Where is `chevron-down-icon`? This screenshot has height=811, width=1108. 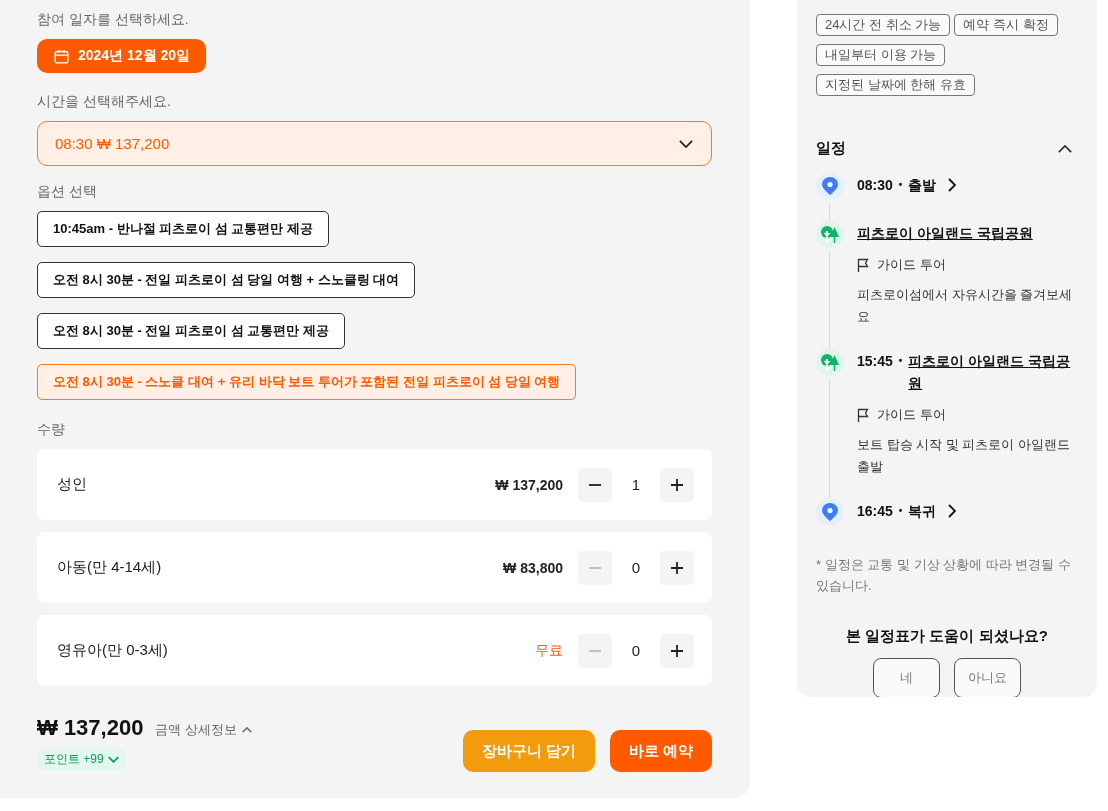 chevron-down-icon is located at coordinates (686, 143).